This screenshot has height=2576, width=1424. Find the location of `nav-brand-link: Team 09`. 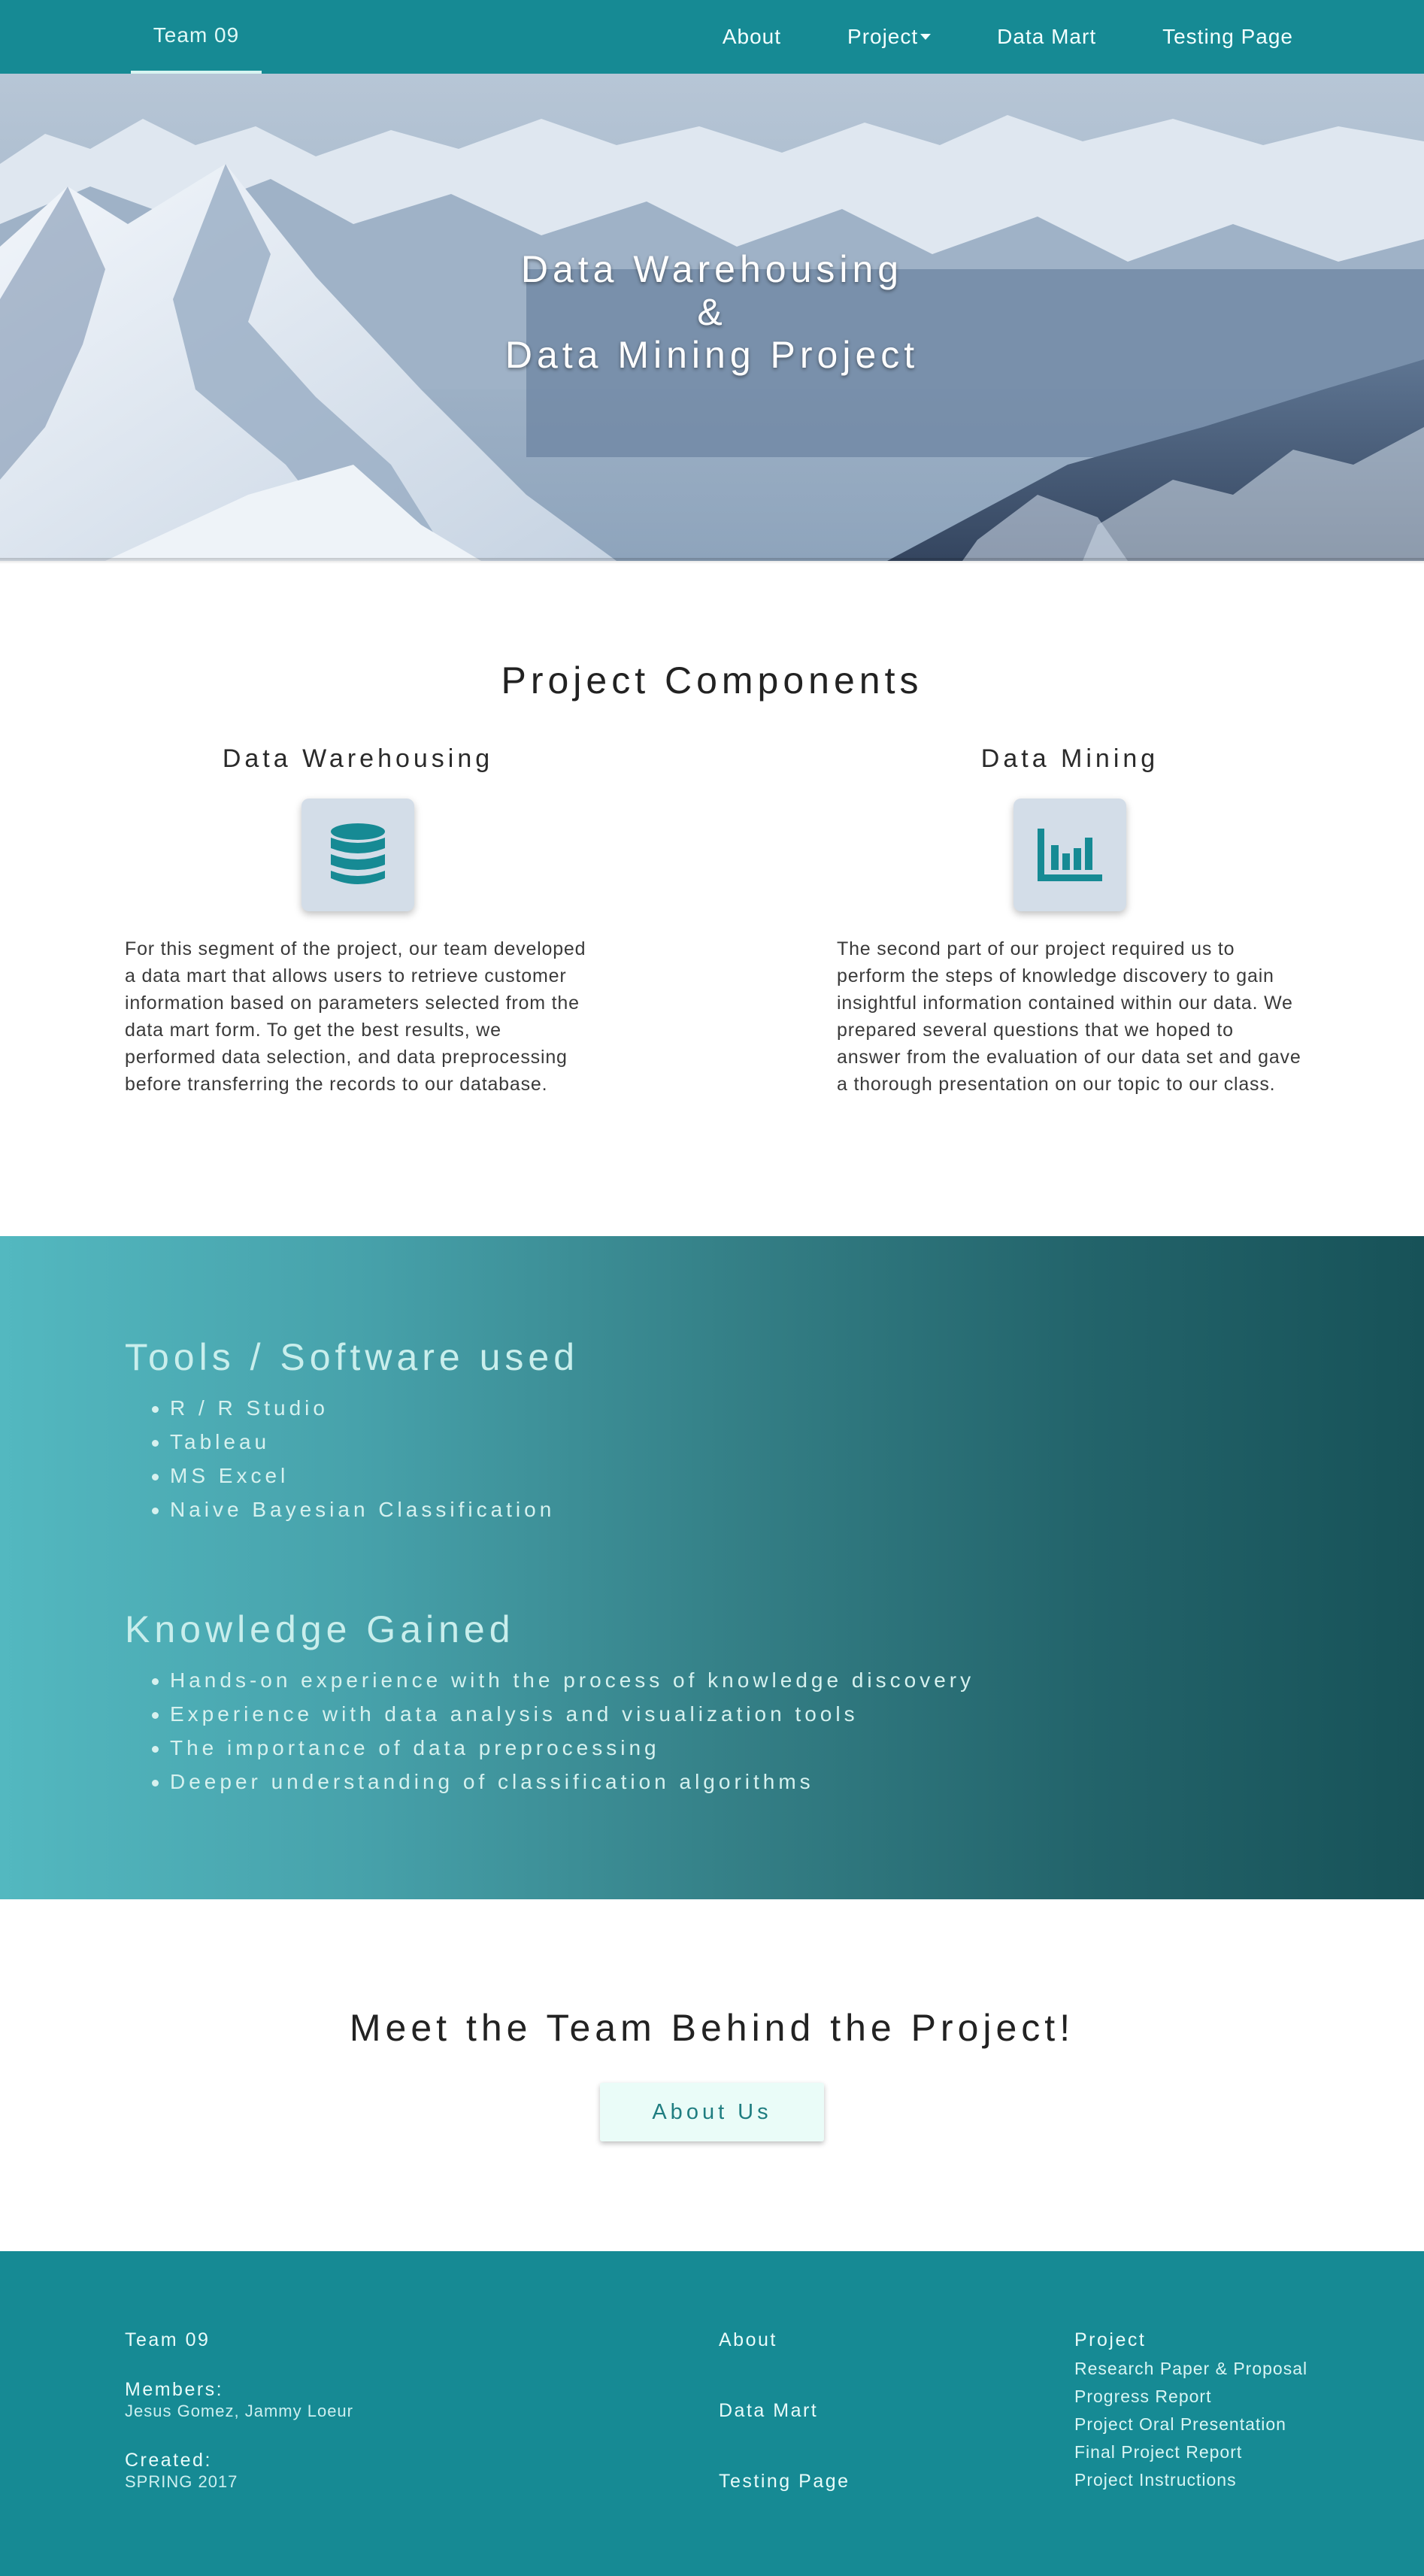

nav-brand-link: Team 09 is located at coordinates (196, 37).